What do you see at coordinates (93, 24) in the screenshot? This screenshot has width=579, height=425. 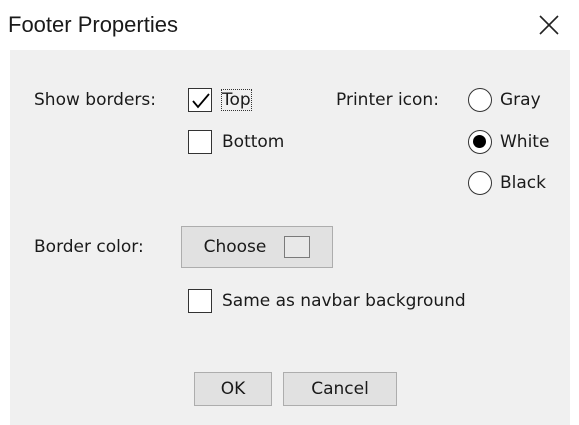 I see `window-title: Footer Properties` at bounding box center [93, 24].